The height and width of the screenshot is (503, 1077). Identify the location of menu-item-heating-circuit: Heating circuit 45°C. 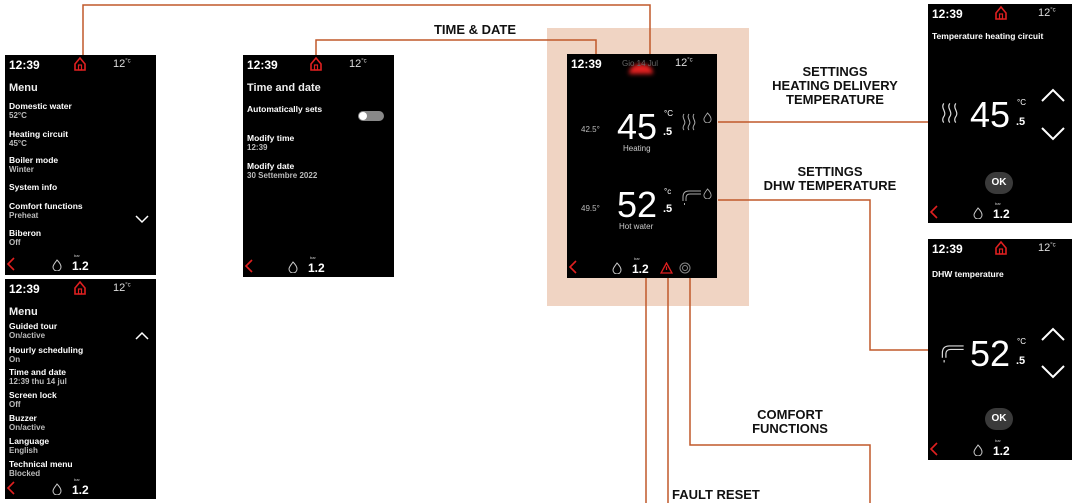
(38, 139).